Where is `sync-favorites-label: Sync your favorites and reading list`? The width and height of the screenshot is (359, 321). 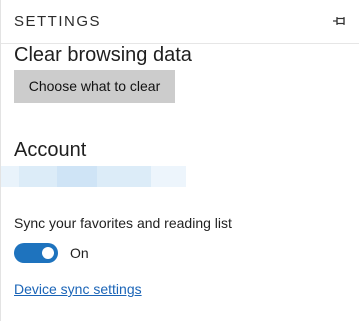
sync-favorites-label: Sync your favorites and reading list is located at coordinates (123, 223).